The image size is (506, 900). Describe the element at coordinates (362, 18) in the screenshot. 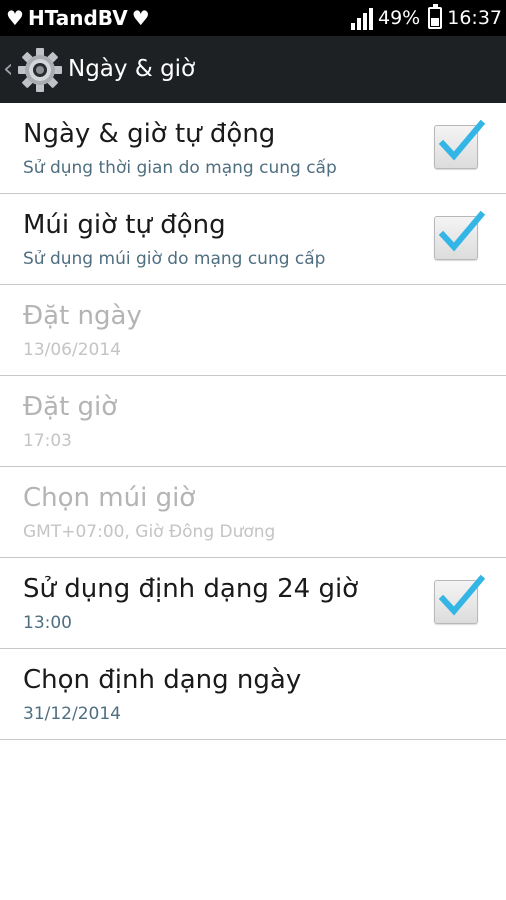

I see `signal-bars-icon` at that location.